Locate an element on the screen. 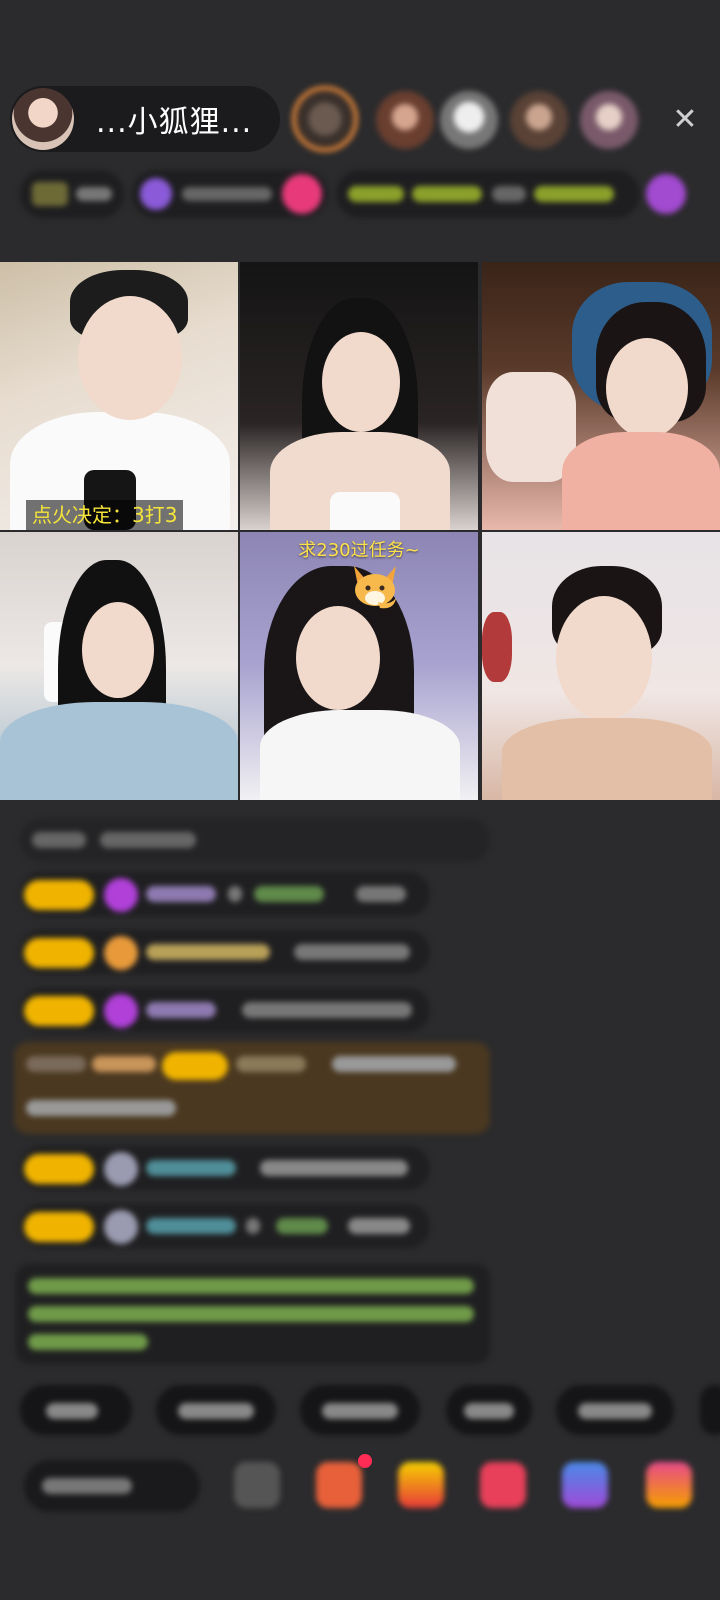 Image resolution: width=720 pixels, height=1600 pixels. room-info-row is located at coordinates (360, 194).